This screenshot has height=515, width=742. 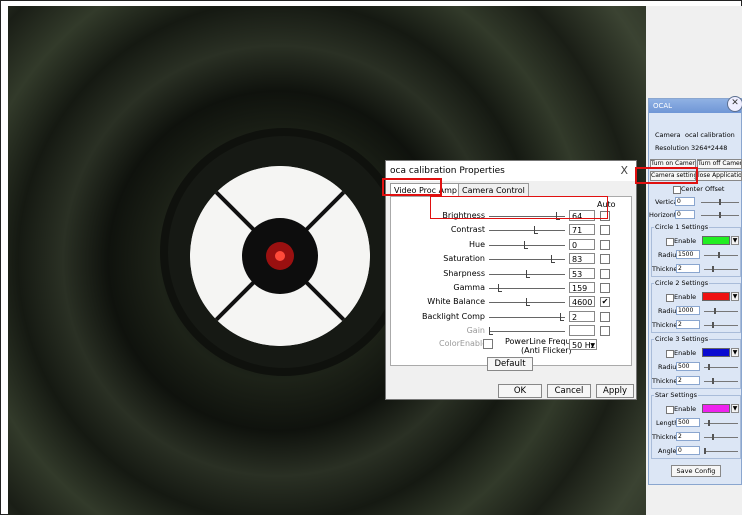 What do you see at coordinates (721, 381) in the screenshot?
I see `circle3-thickness-slider` at bounding box center [721, 381].